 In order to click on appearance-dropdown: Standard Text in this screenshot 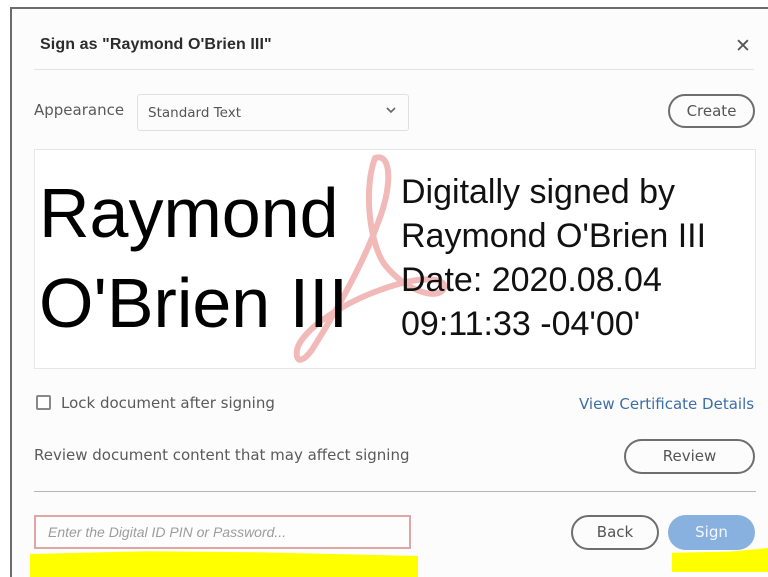, I will do `click(273, 112)`.